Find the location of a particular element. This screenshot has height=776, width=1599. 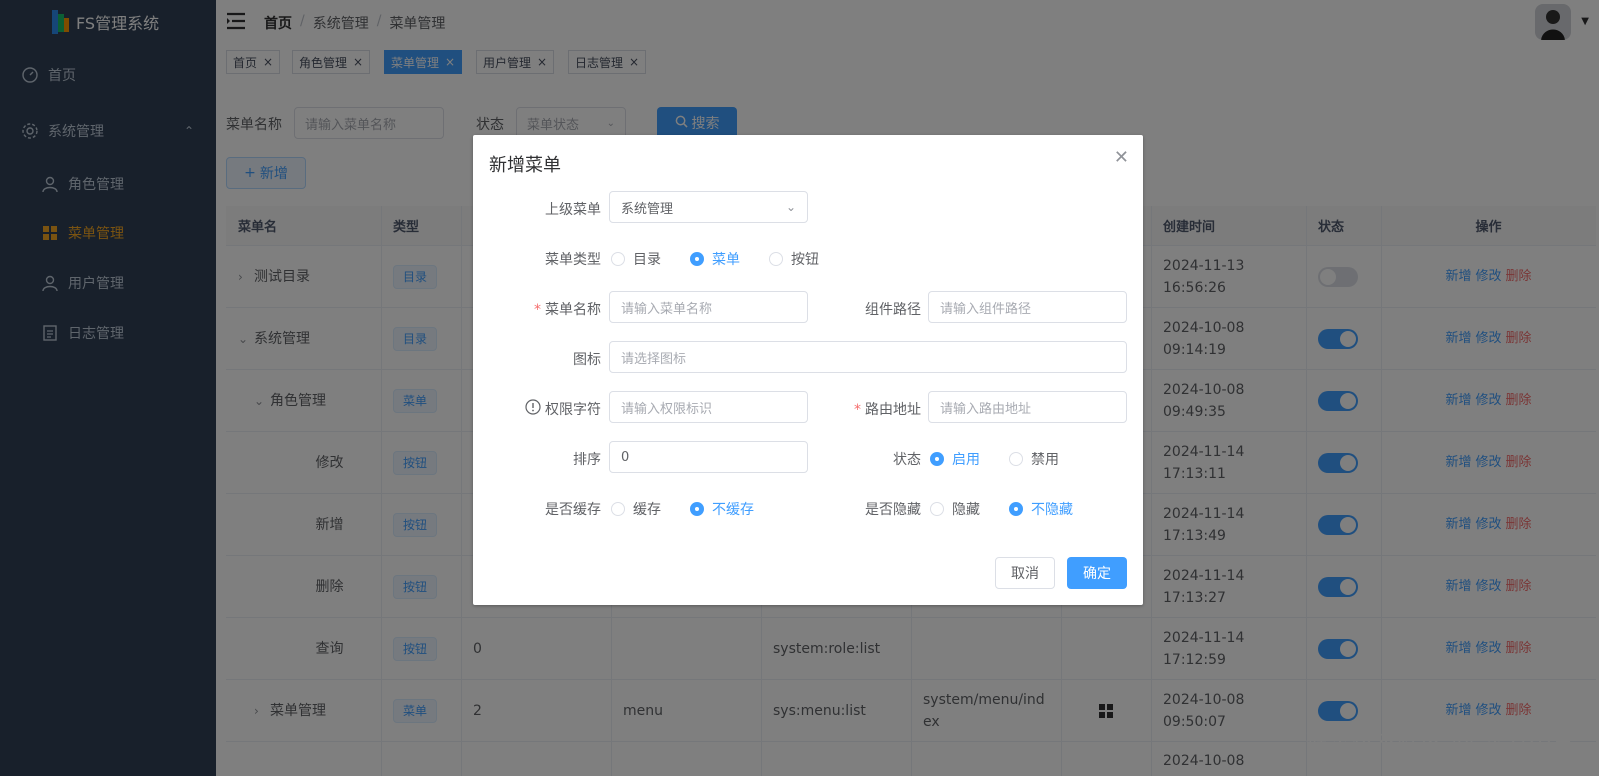

parent-menu-select: 系统管理 ⌄ is located at coordinates (708, 207).